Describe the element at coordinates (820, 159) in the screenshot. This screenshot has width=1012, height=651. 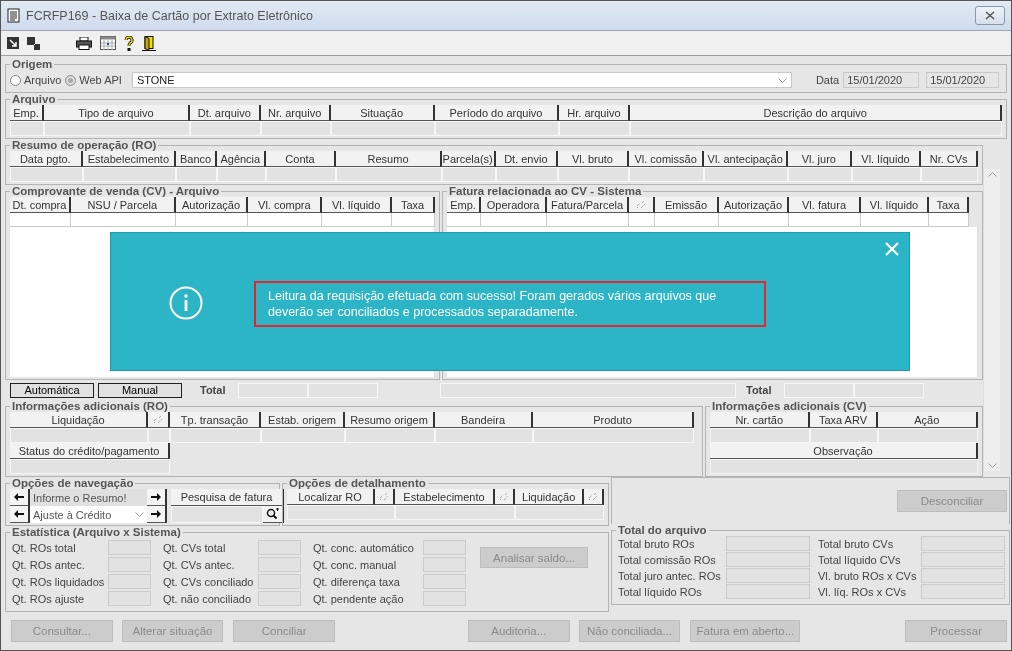
I see `column-header: Vl. juro` at that location.